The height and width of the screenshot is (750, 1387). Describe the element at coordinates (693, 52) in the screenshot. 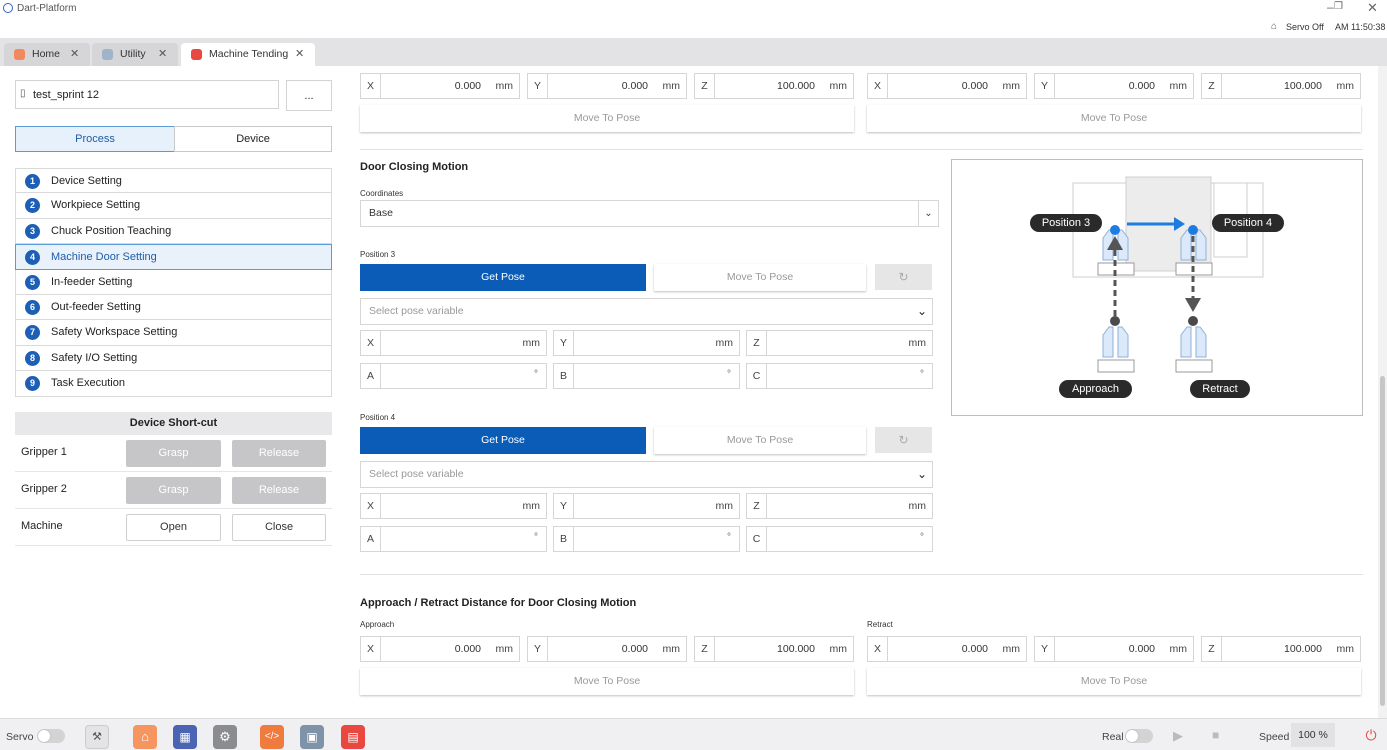

I see `tab-bar: Home ✕ Utility ✕ Machine Tending ✕` at that location.